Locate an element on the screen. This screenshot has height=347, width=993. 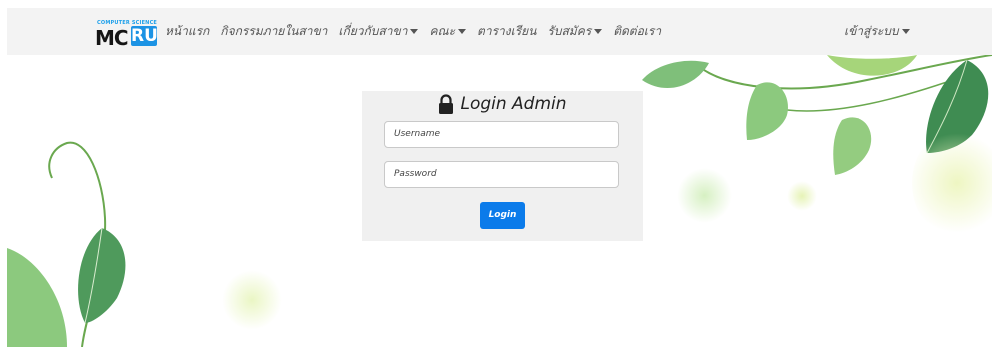
login-title-text: Login Admin is located at coordinates (513, 104).